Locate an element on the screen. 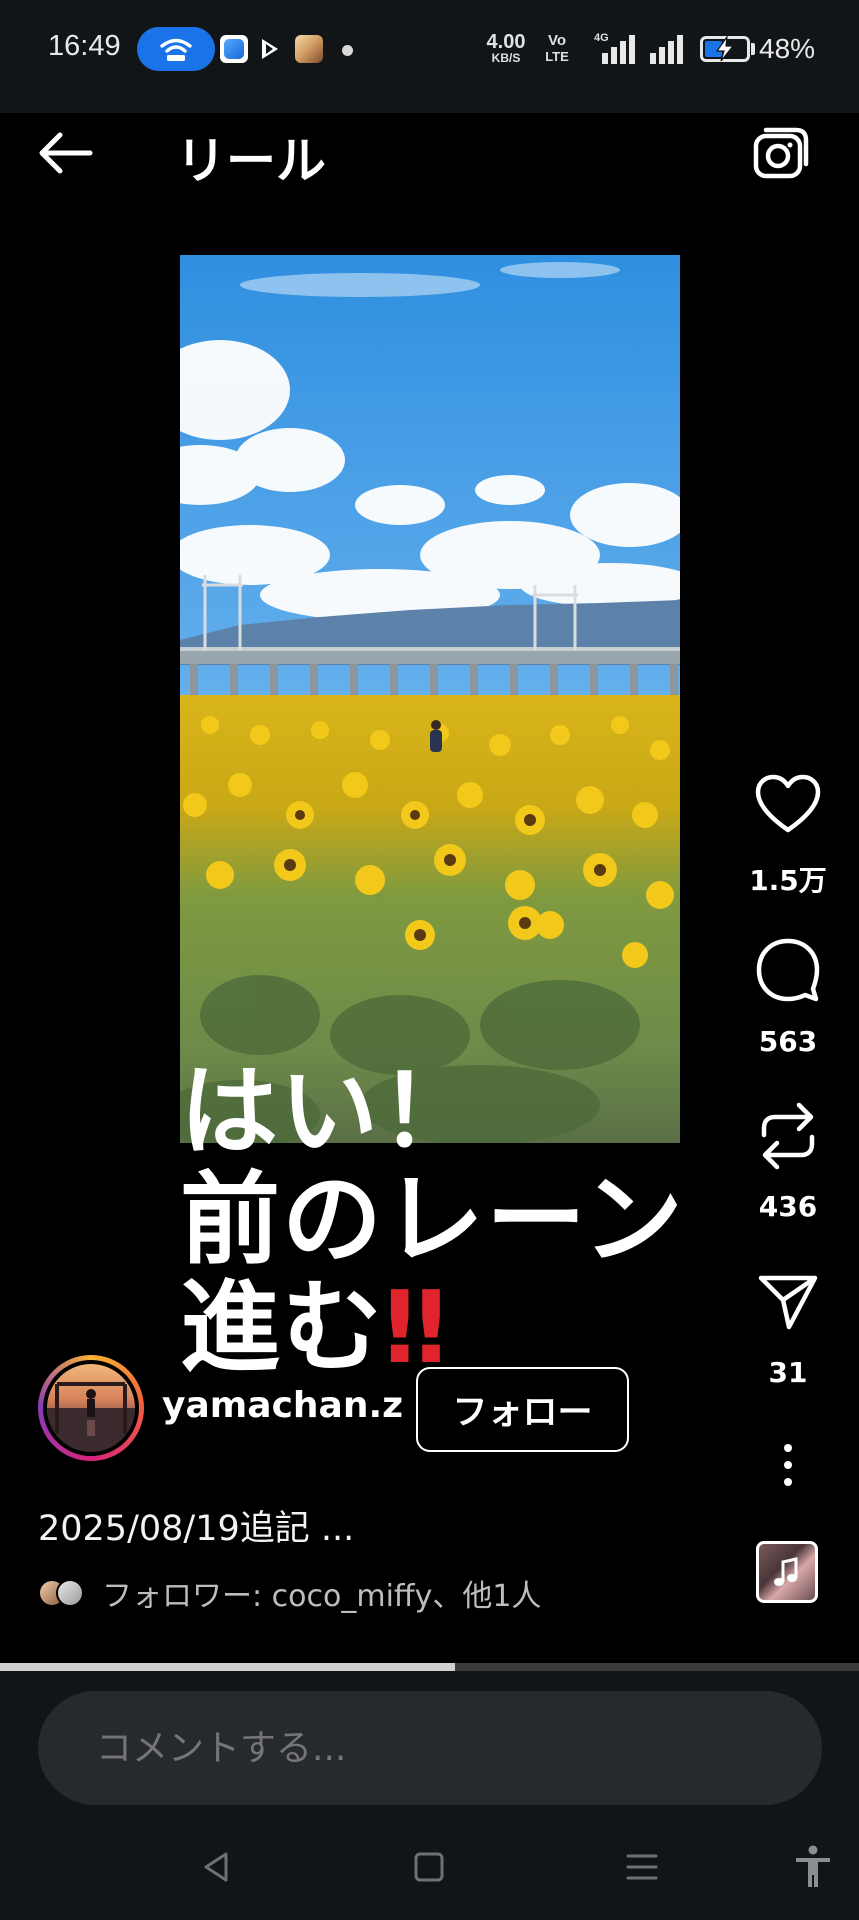  notification-app-icon is located at coordinates (234, 49).